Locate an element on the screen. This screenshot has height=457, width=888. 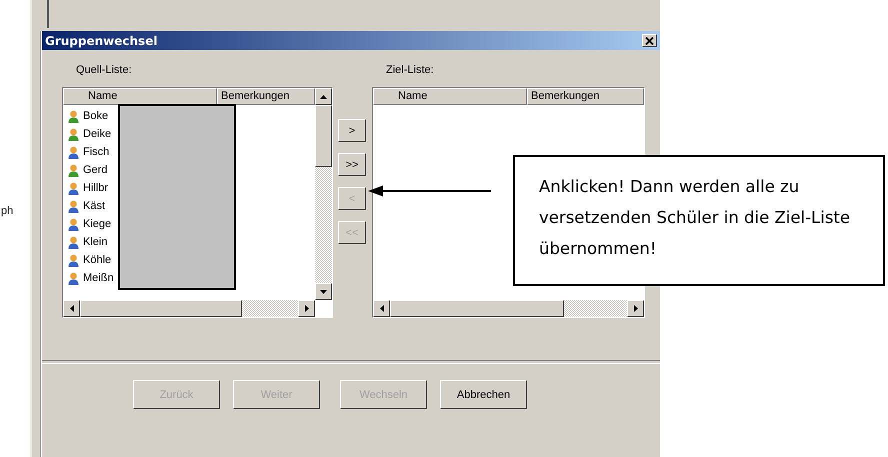
move-button: >> is located at coordinates (352, 164).